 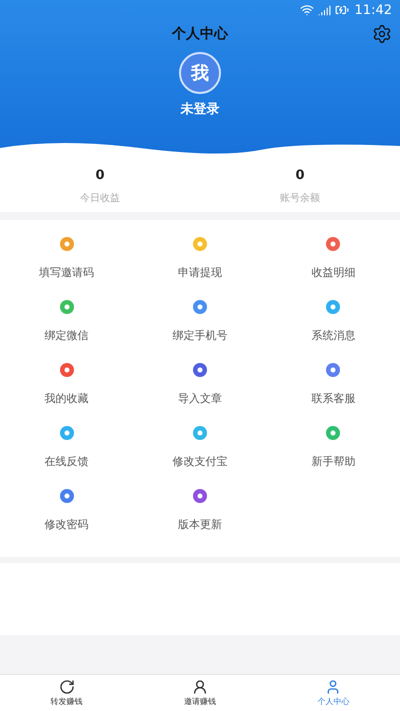 I want to click on menu-label: 我的收藏, so click(x=66, y=398).